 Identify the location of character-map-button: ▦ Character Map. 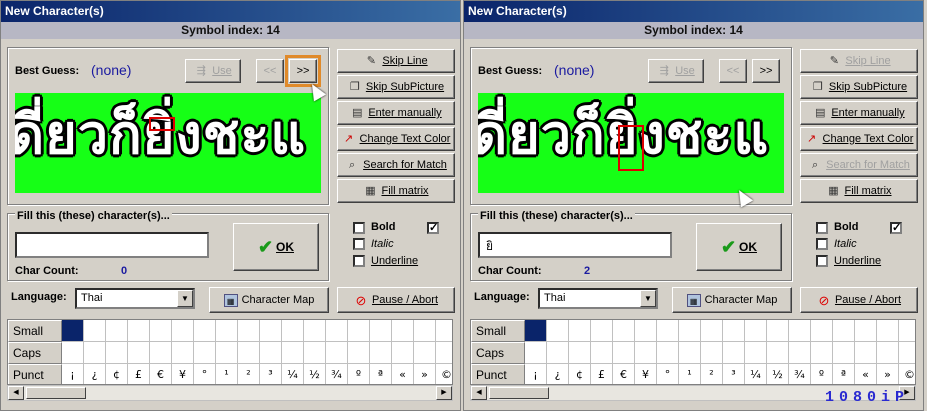
(269, 300).